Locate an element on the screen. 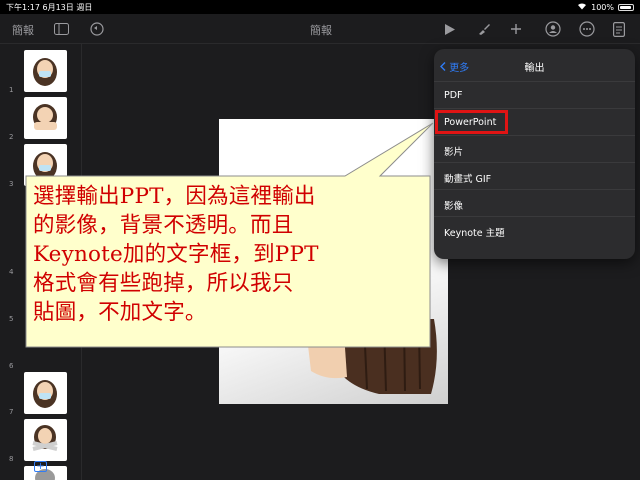  callout-line: 選擇輸出PPT，因為這裡輸出 is located at coordinates (174, 196).